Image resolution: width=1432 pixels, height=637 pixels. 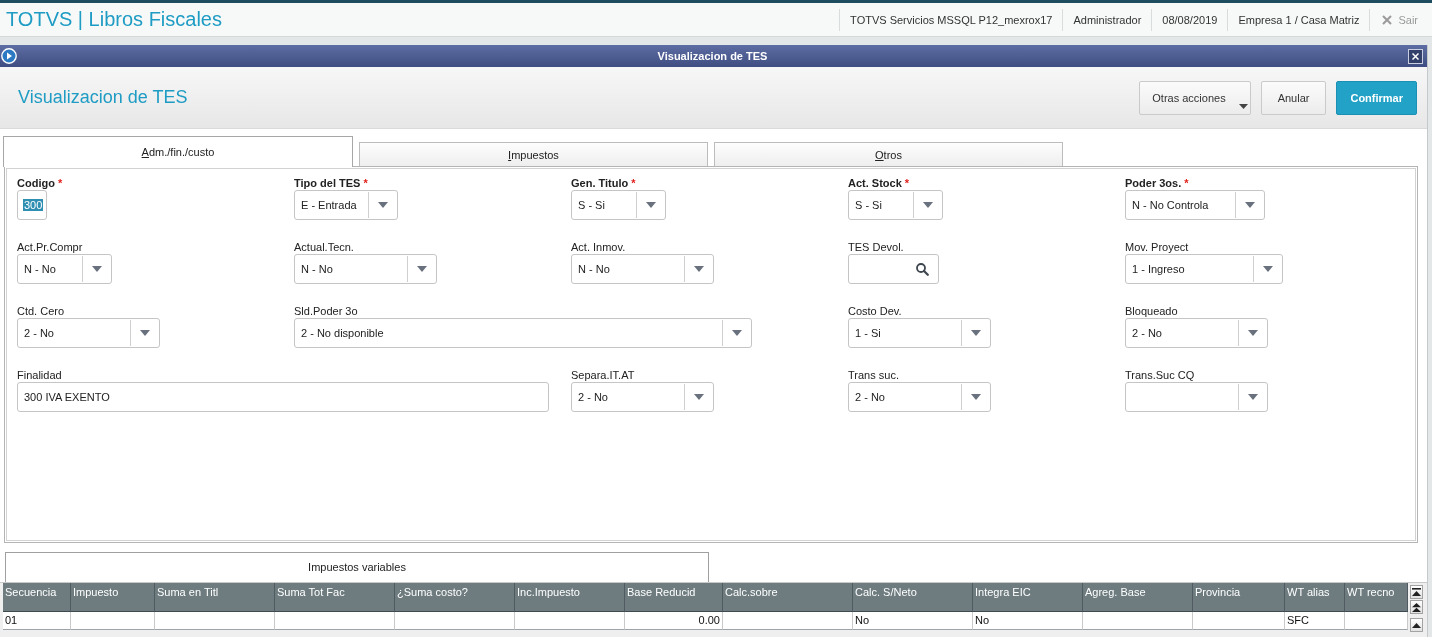 What do you see at coordinates (1138, 597) in the screenshot?
I see `column-header: Agreg. Base` at bounding box center [1138, 597].